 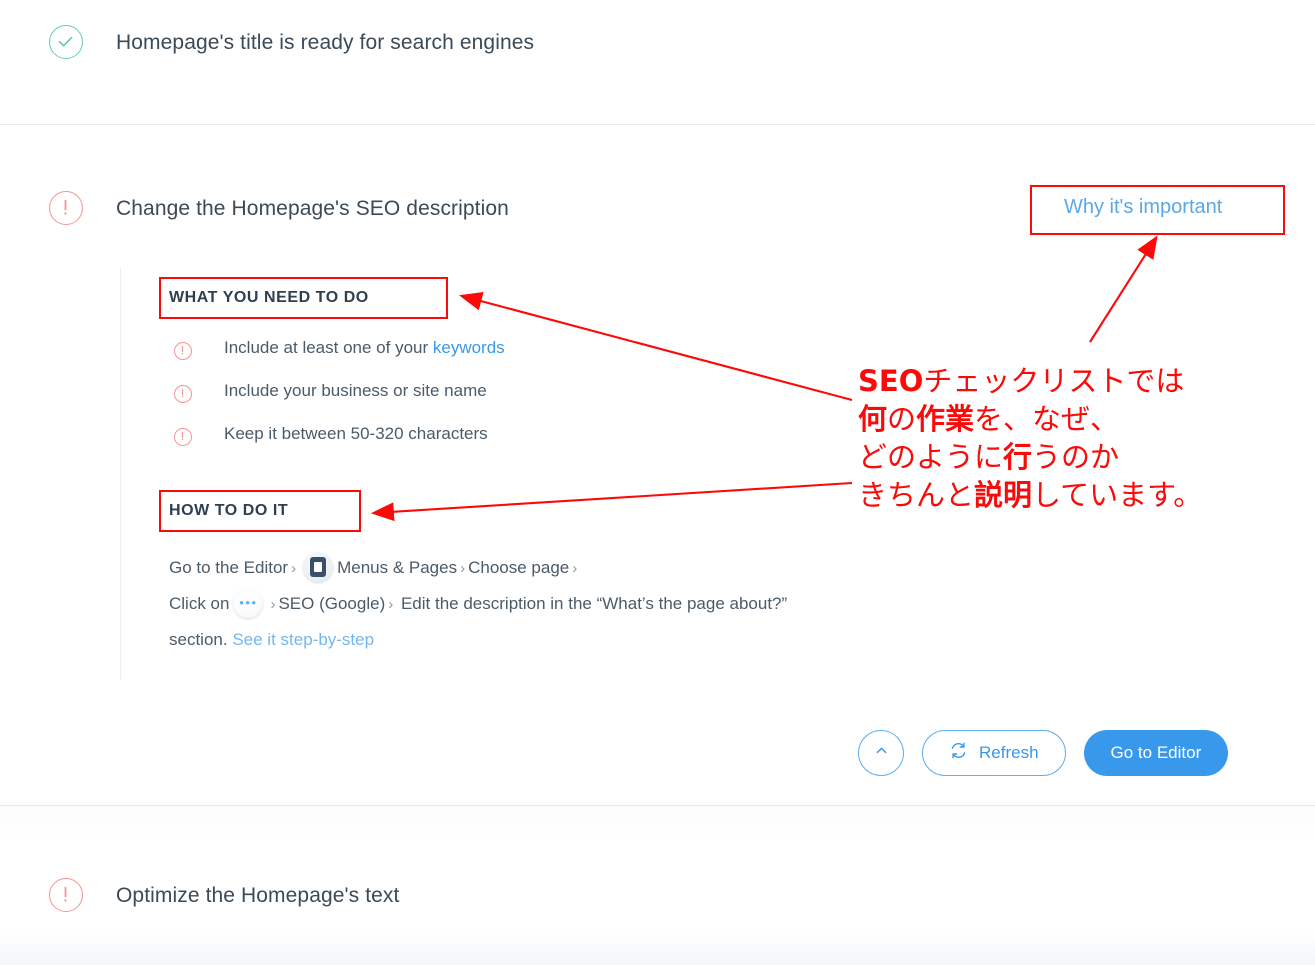 What do you see at coordinates (519, 567) in the screenshot?
I see `howto-step-choose-page: Choose page` at bounding box center [519, 567].